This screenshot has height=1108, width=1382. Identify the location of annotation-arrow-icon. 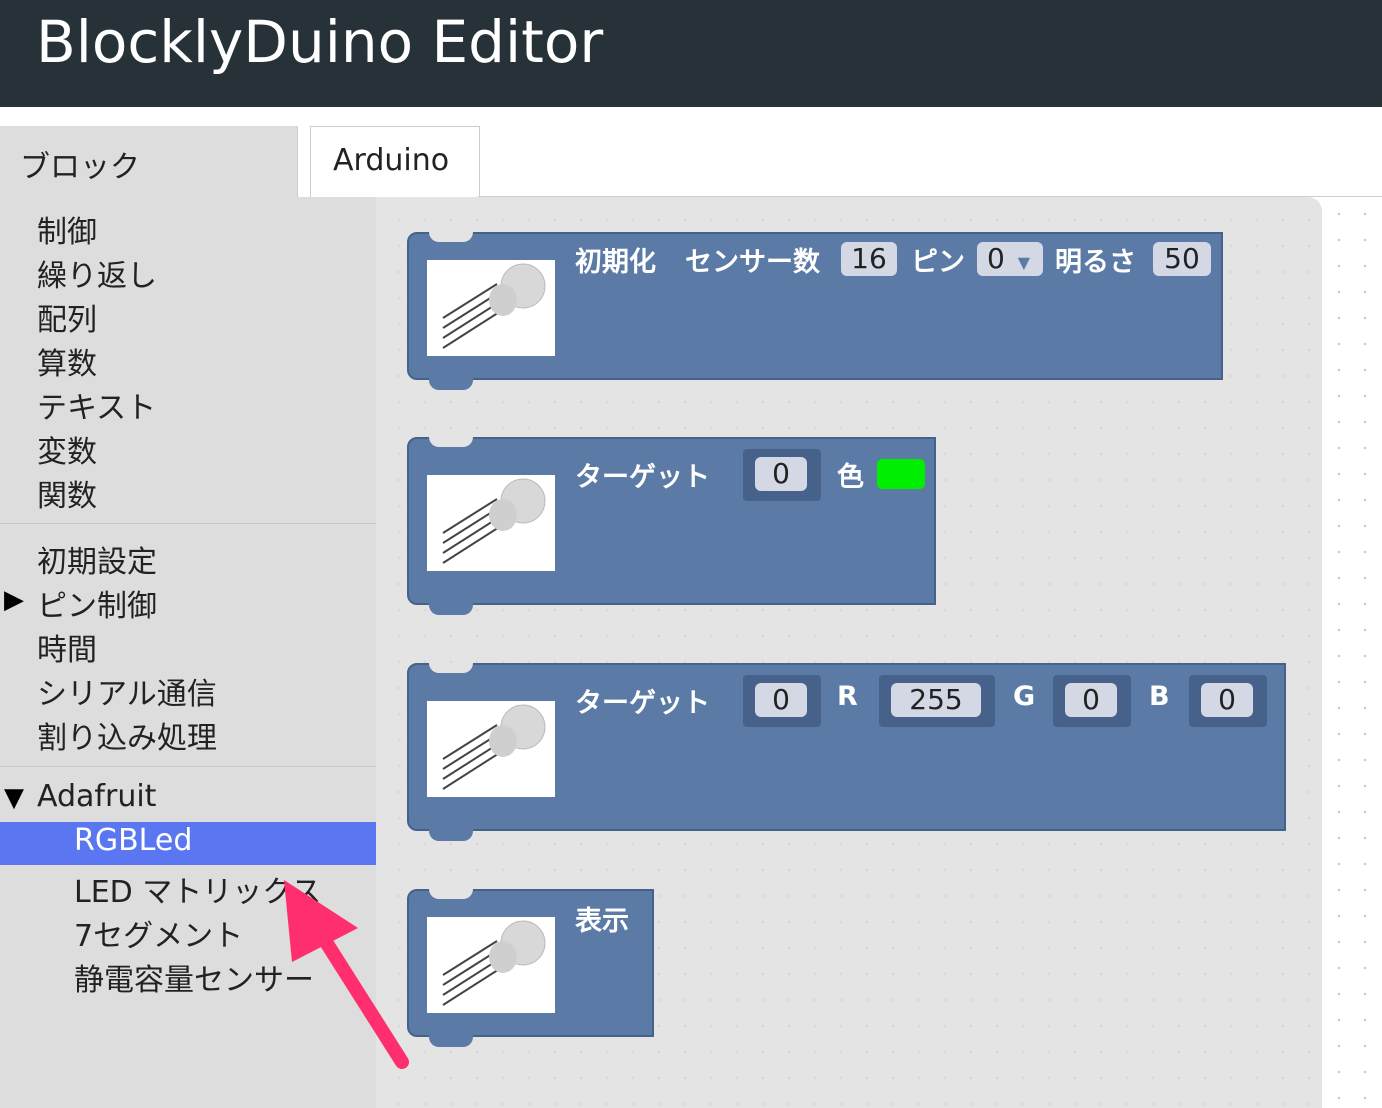
(346, 974).